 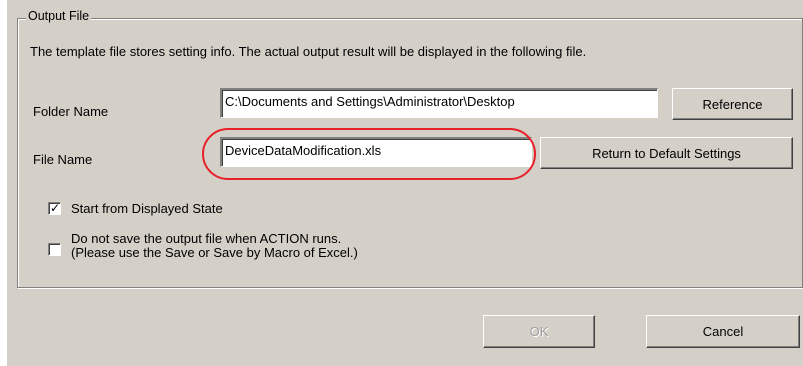 What do you see at coordinates (147, 208) in the screenshot?
I see `start-from-displayed-state-label: Start from Displayed State` at bounding box center [147, 208].